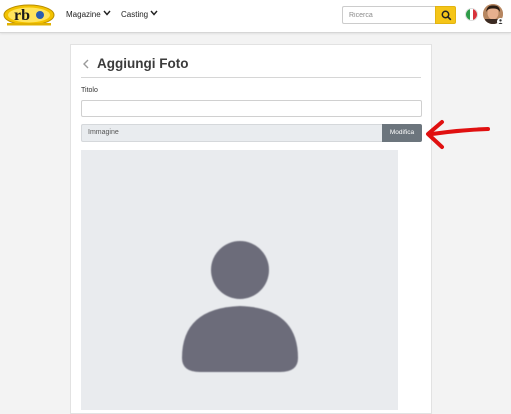  I want to click on italy-flag-icon, so click(471, 14).